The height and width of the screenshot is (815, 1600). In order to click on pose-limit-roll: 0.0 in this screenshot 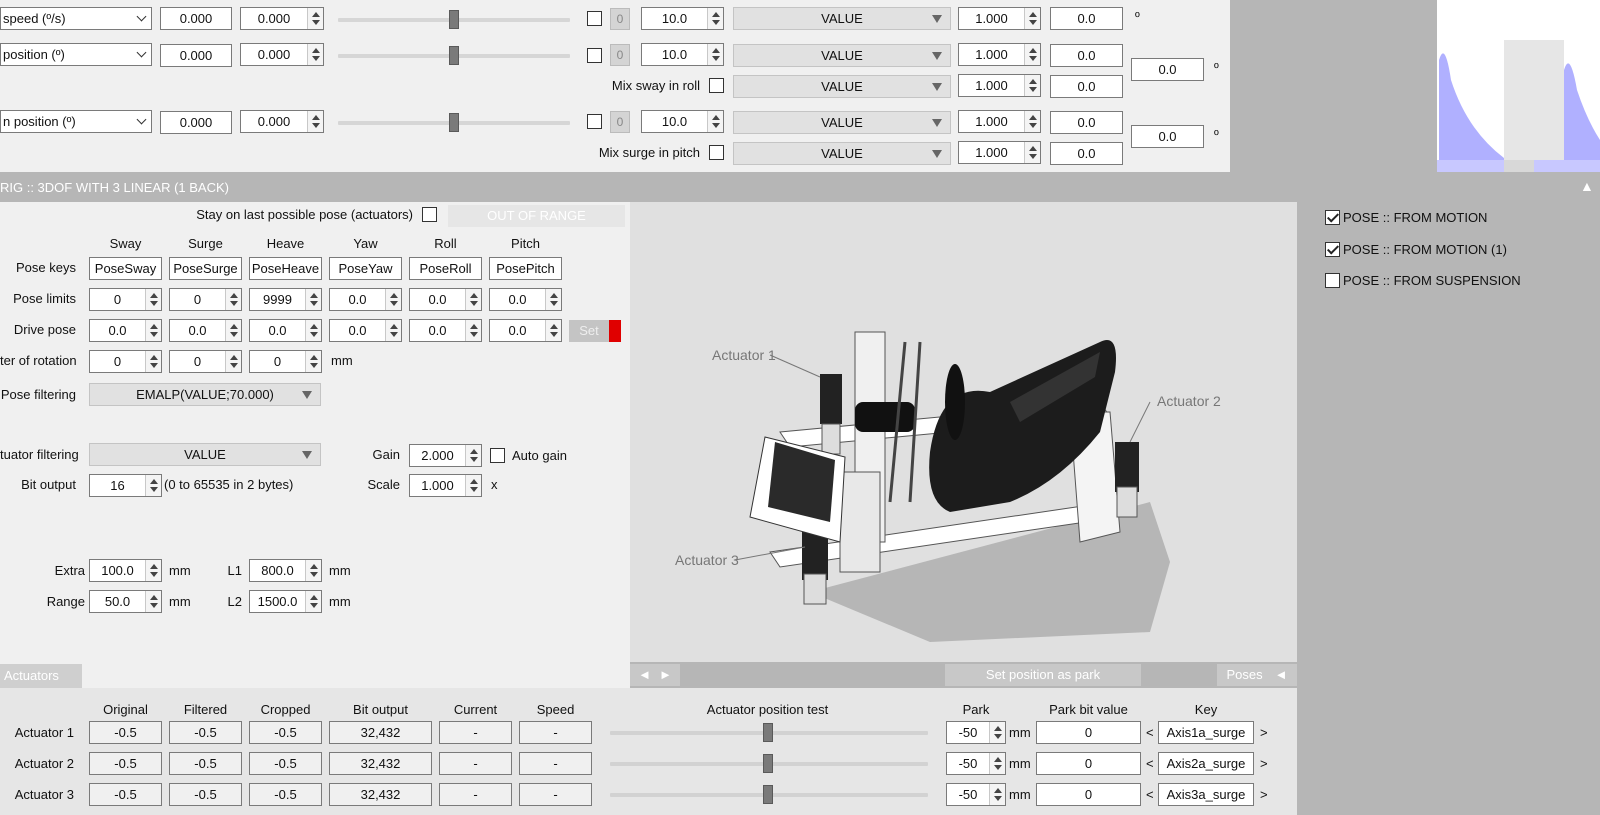, I will do `click(445, 299)`.